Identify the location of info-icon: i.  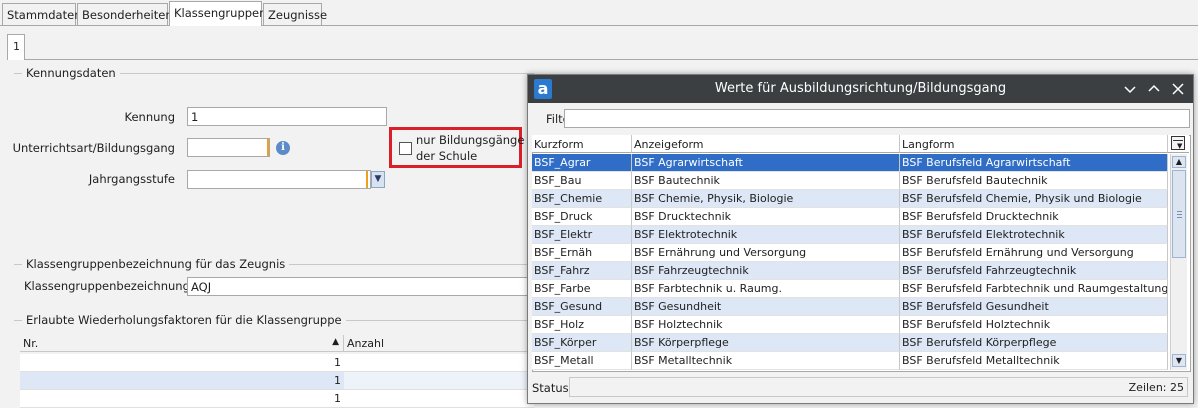
(283, 148).